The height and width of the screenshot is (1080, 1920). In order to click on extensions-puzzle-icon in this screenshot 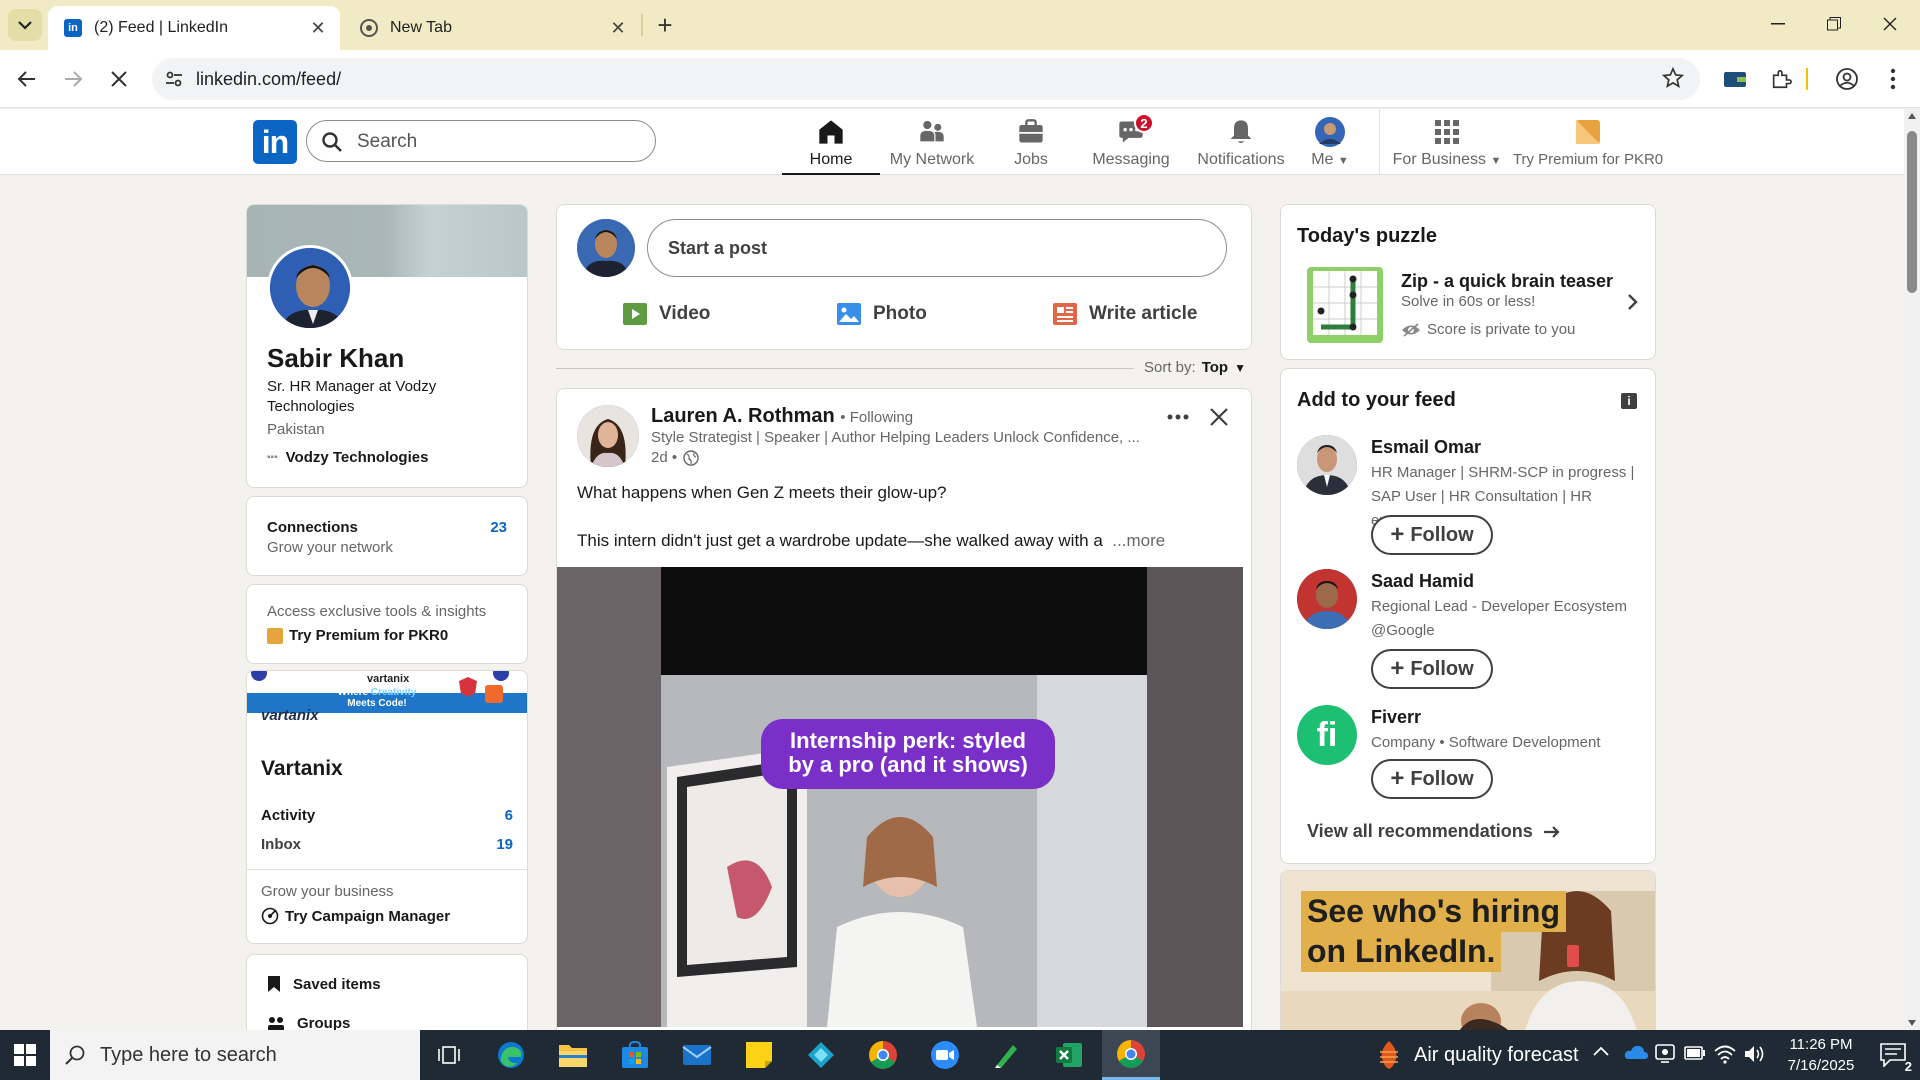, I will do `click(1781, 79)`.